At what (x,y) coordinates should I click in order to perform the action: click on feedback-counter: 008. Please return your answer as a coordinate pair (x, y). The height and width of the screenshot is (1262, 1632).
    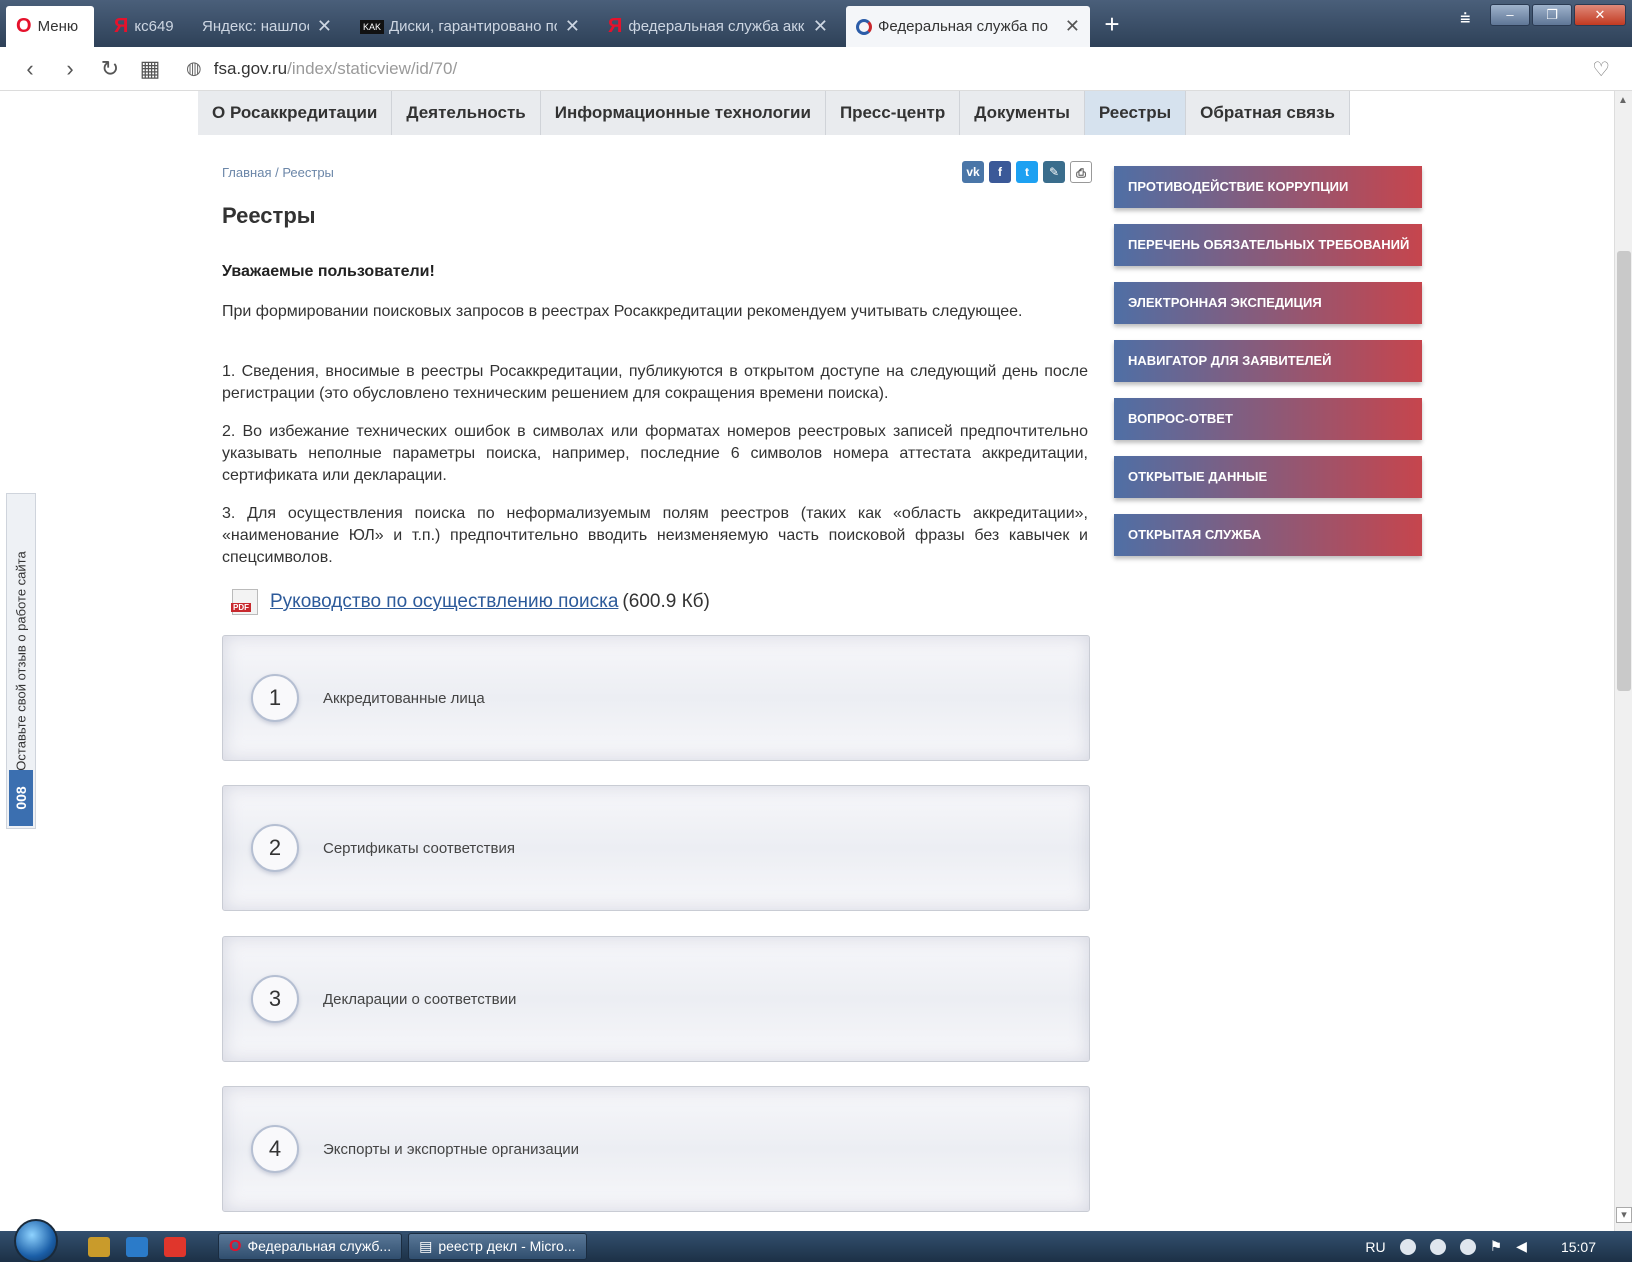
    Looking at the image, I should click on (21, 798).